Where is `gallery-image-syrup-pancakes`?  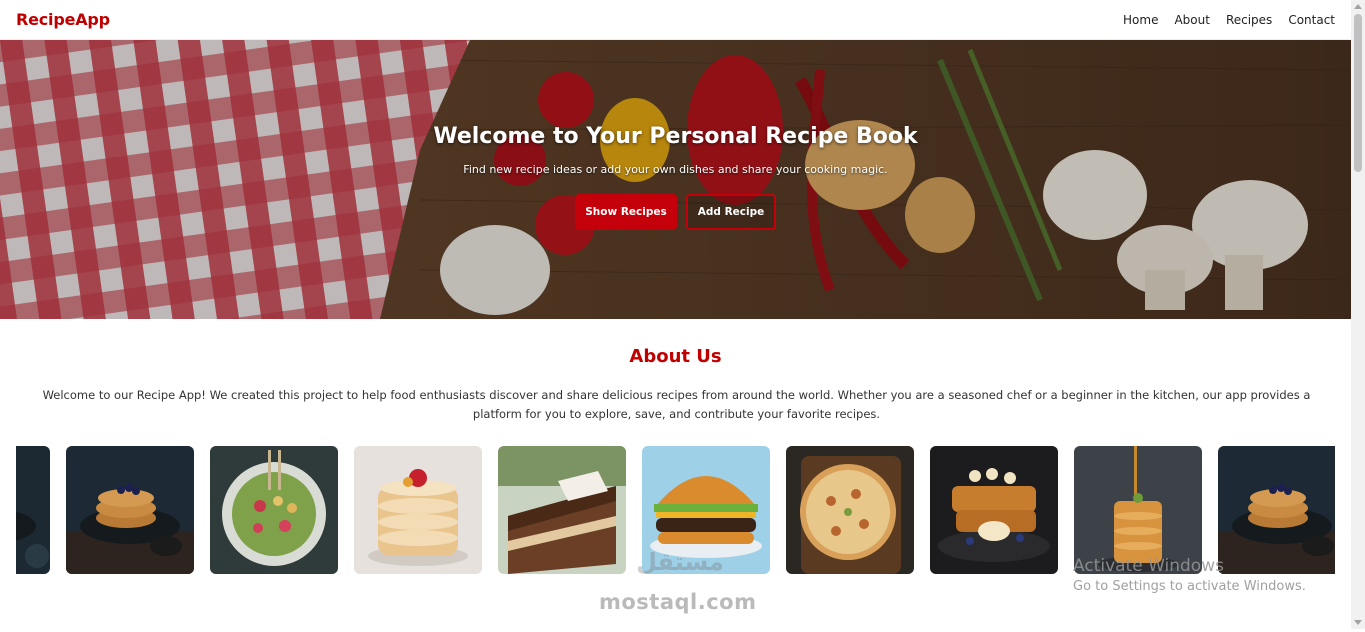 gallery-image-syrup-pancakes is located at coordinates (1138, 510).